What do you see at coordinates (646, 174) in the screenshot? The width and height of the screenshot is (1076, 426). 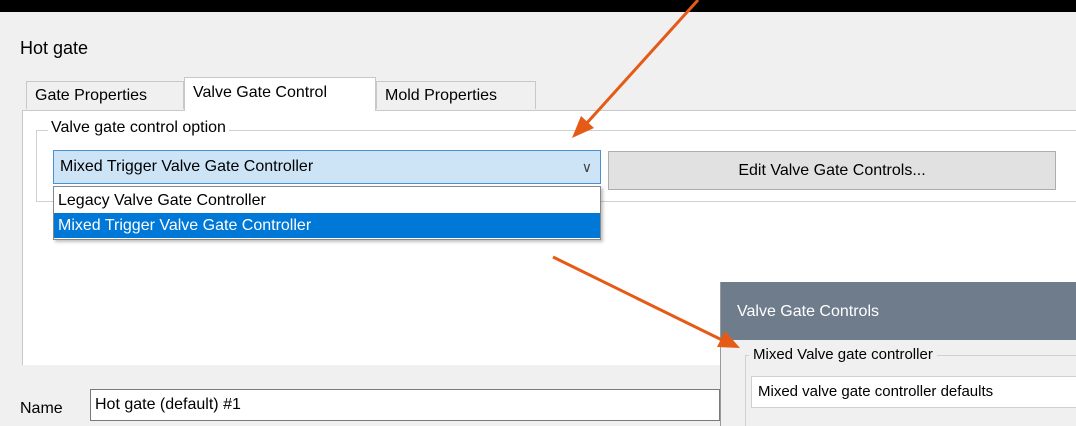 I see `annotation-arrows` at bounding box center [646, 174].